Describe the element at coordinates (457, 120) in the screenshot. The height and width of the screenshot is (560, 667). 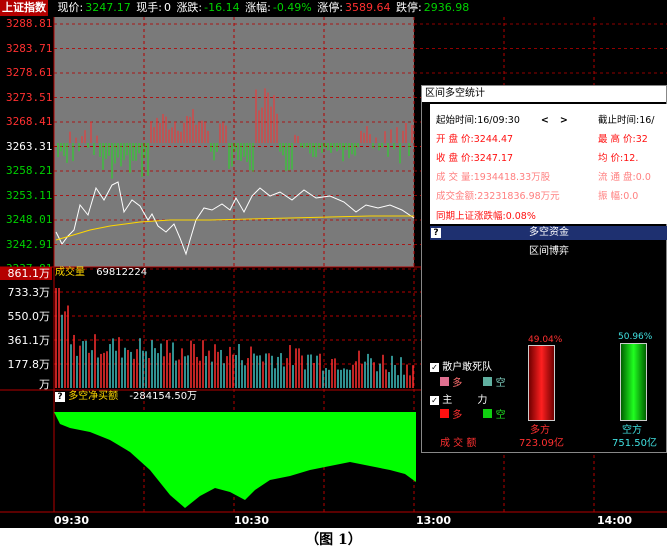
I see `start-time-label: 起始时间:` at that location.